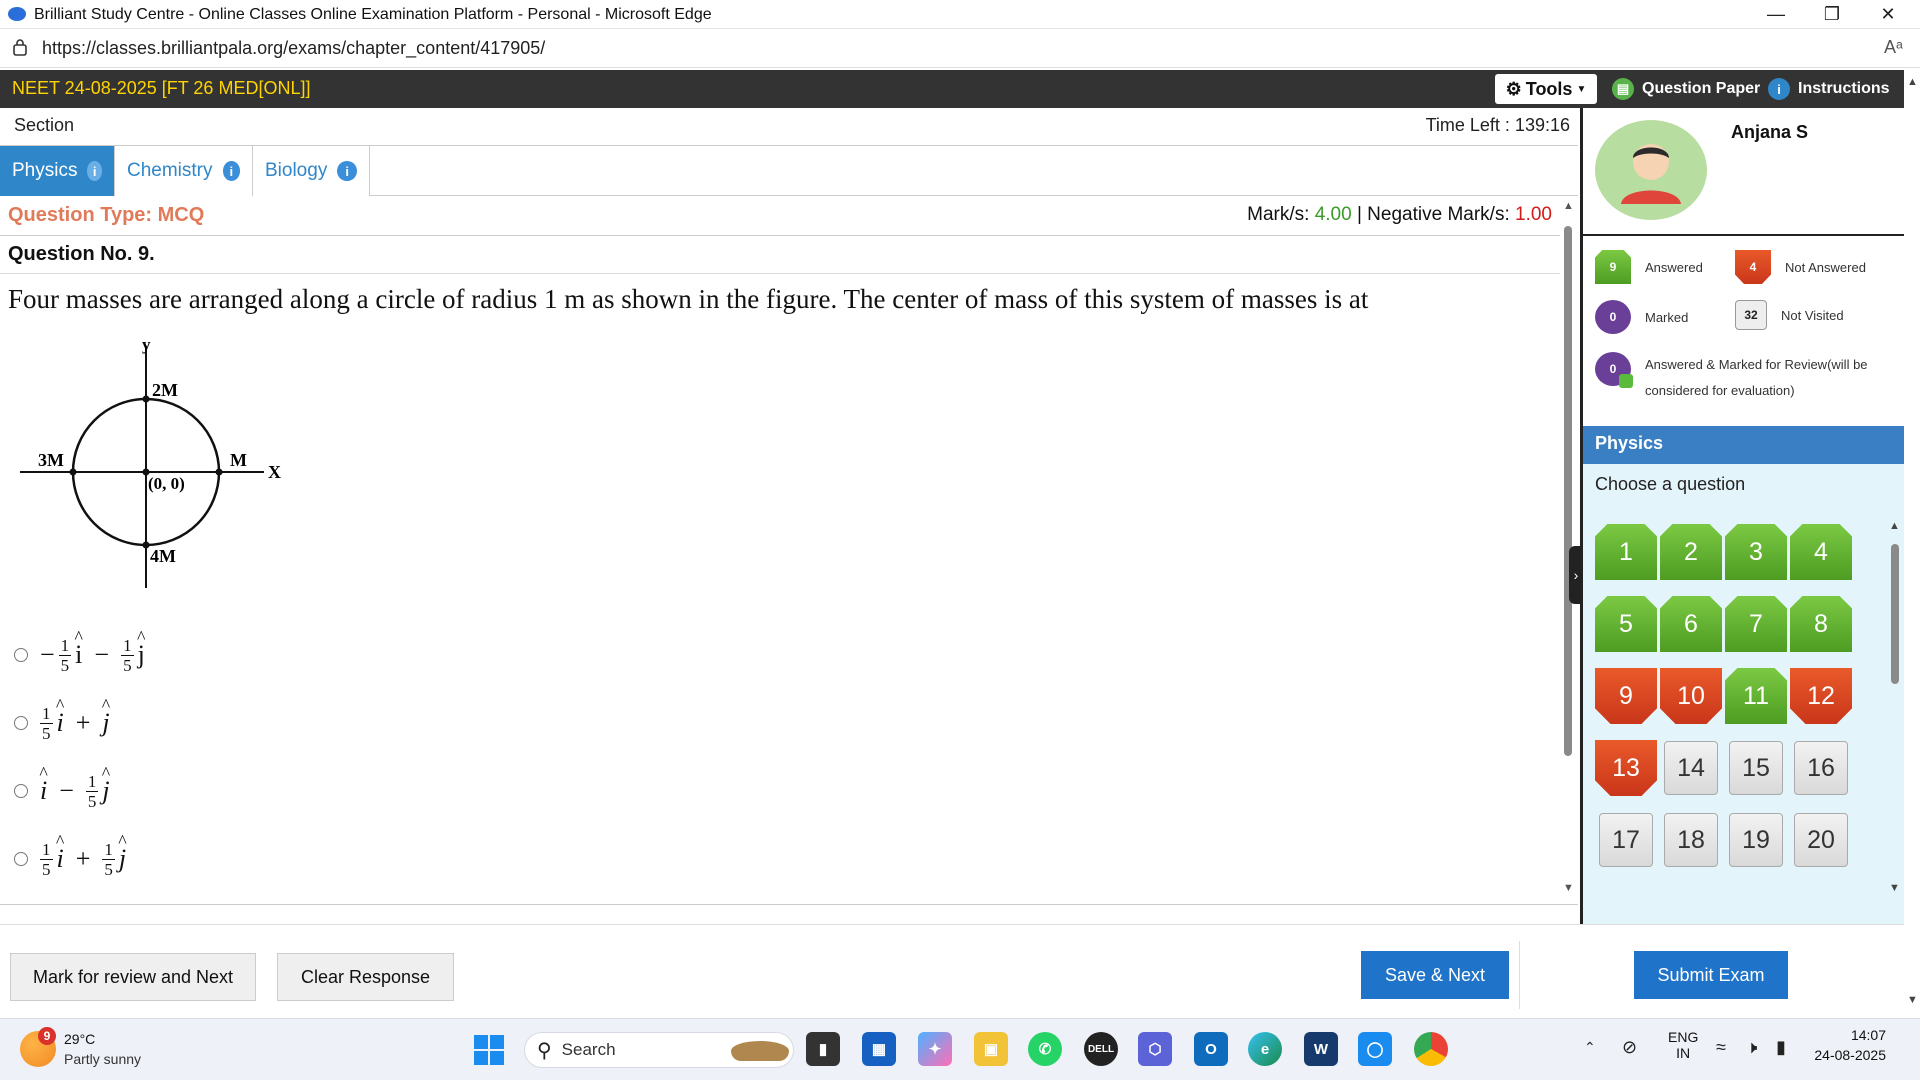 The image size is (1920, 1080). I want to click on question-button: 12, so click(1821, 696).